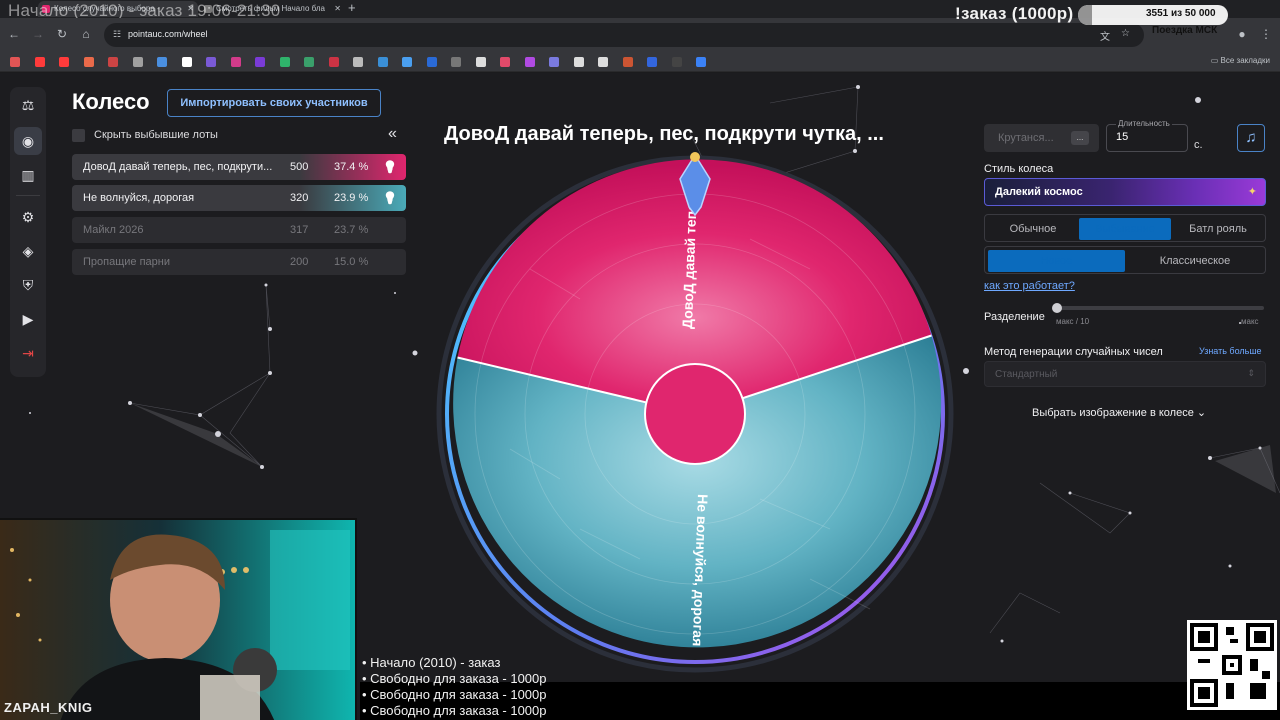 This screenshot has height=720, width=1280. I want to click on chevron-updown-icon: ⇕, so click(1251, 373).